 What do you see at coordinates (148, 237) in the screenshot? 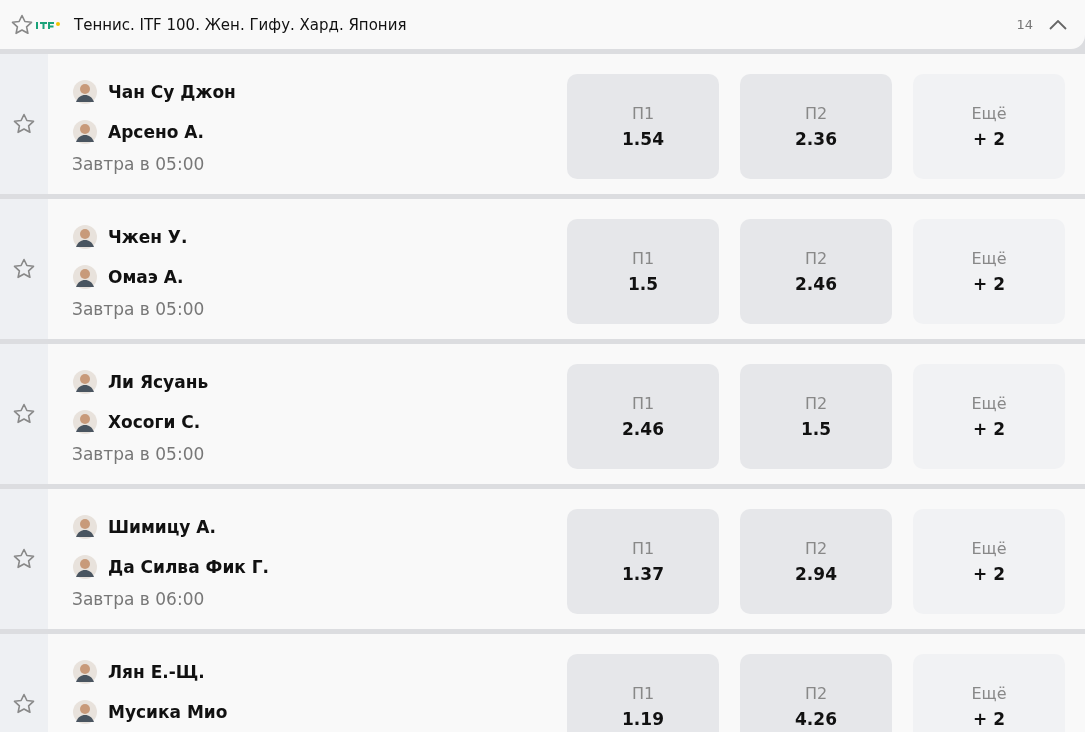
I see `player-name: Чжен У.` at bounding box center [148, 237].